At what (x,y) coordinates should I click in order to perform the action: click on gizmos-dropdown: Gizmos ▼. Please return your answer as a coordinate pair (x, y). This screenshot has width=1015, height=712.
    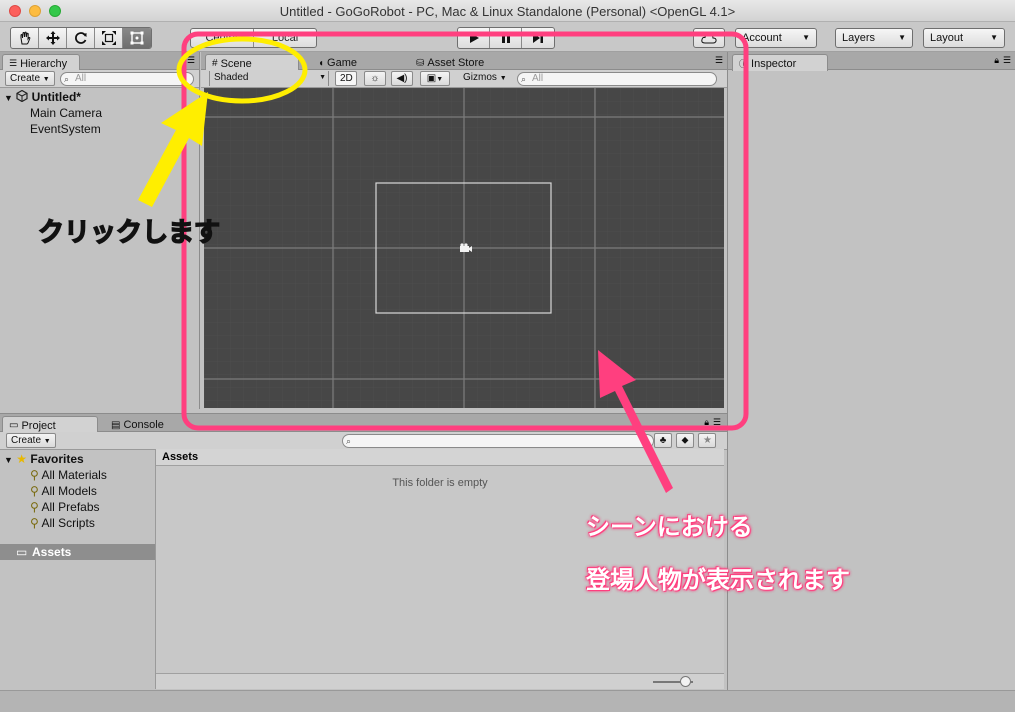
    Looking at the image, I should click on (485, 78).